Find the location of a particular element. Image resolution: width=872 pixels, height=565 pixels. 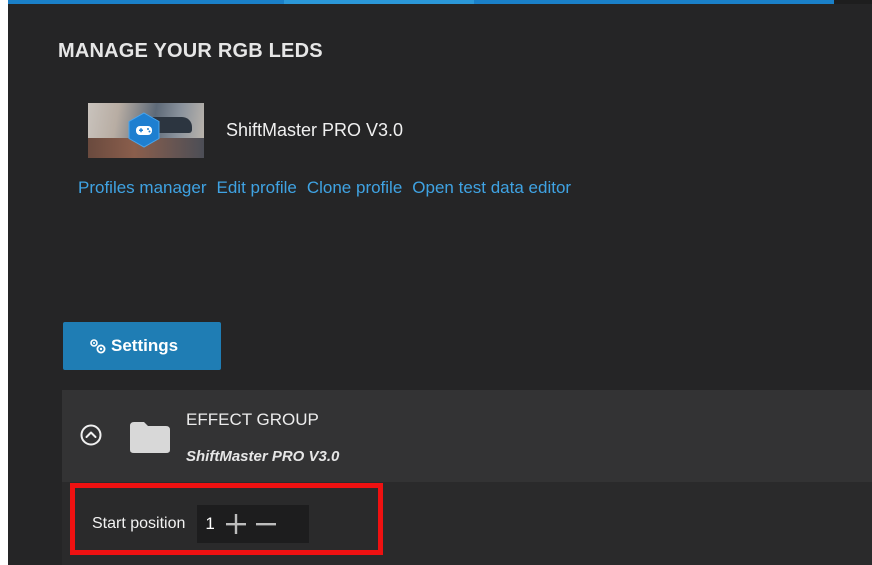

effect-group-subtitle: ShiftMaster PRO V3.0 is located at coordinates (263, 456).